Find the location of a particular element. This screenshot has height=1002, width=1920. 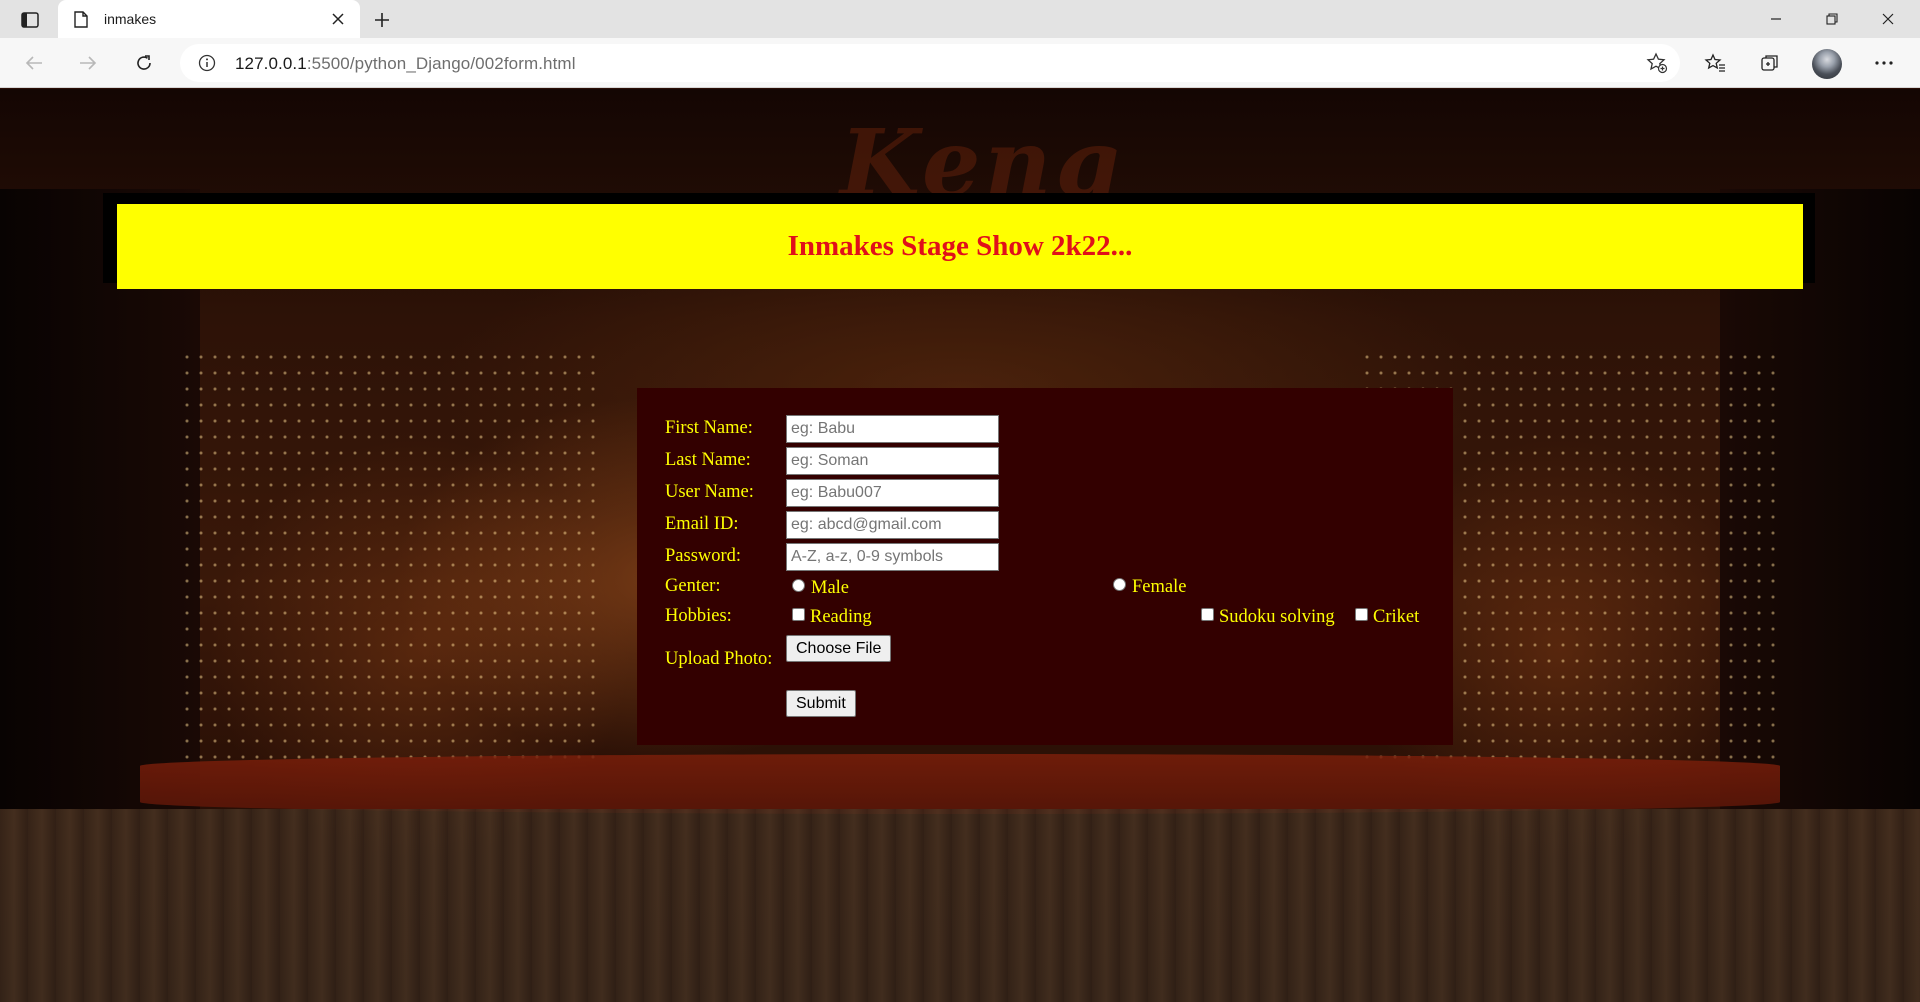

back-icon is located at coordinates (34, 63).